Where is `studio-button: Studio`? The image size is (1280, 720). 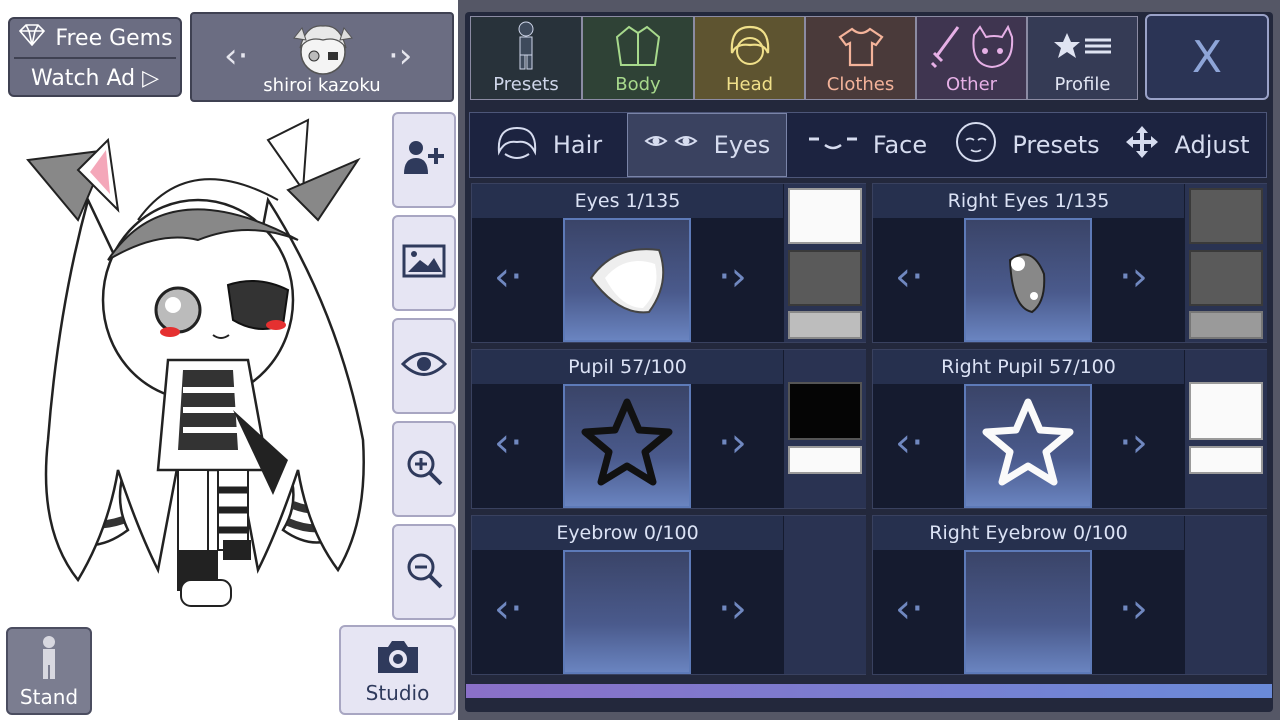 studio-button: Studio is located at coordinates (397, 670).